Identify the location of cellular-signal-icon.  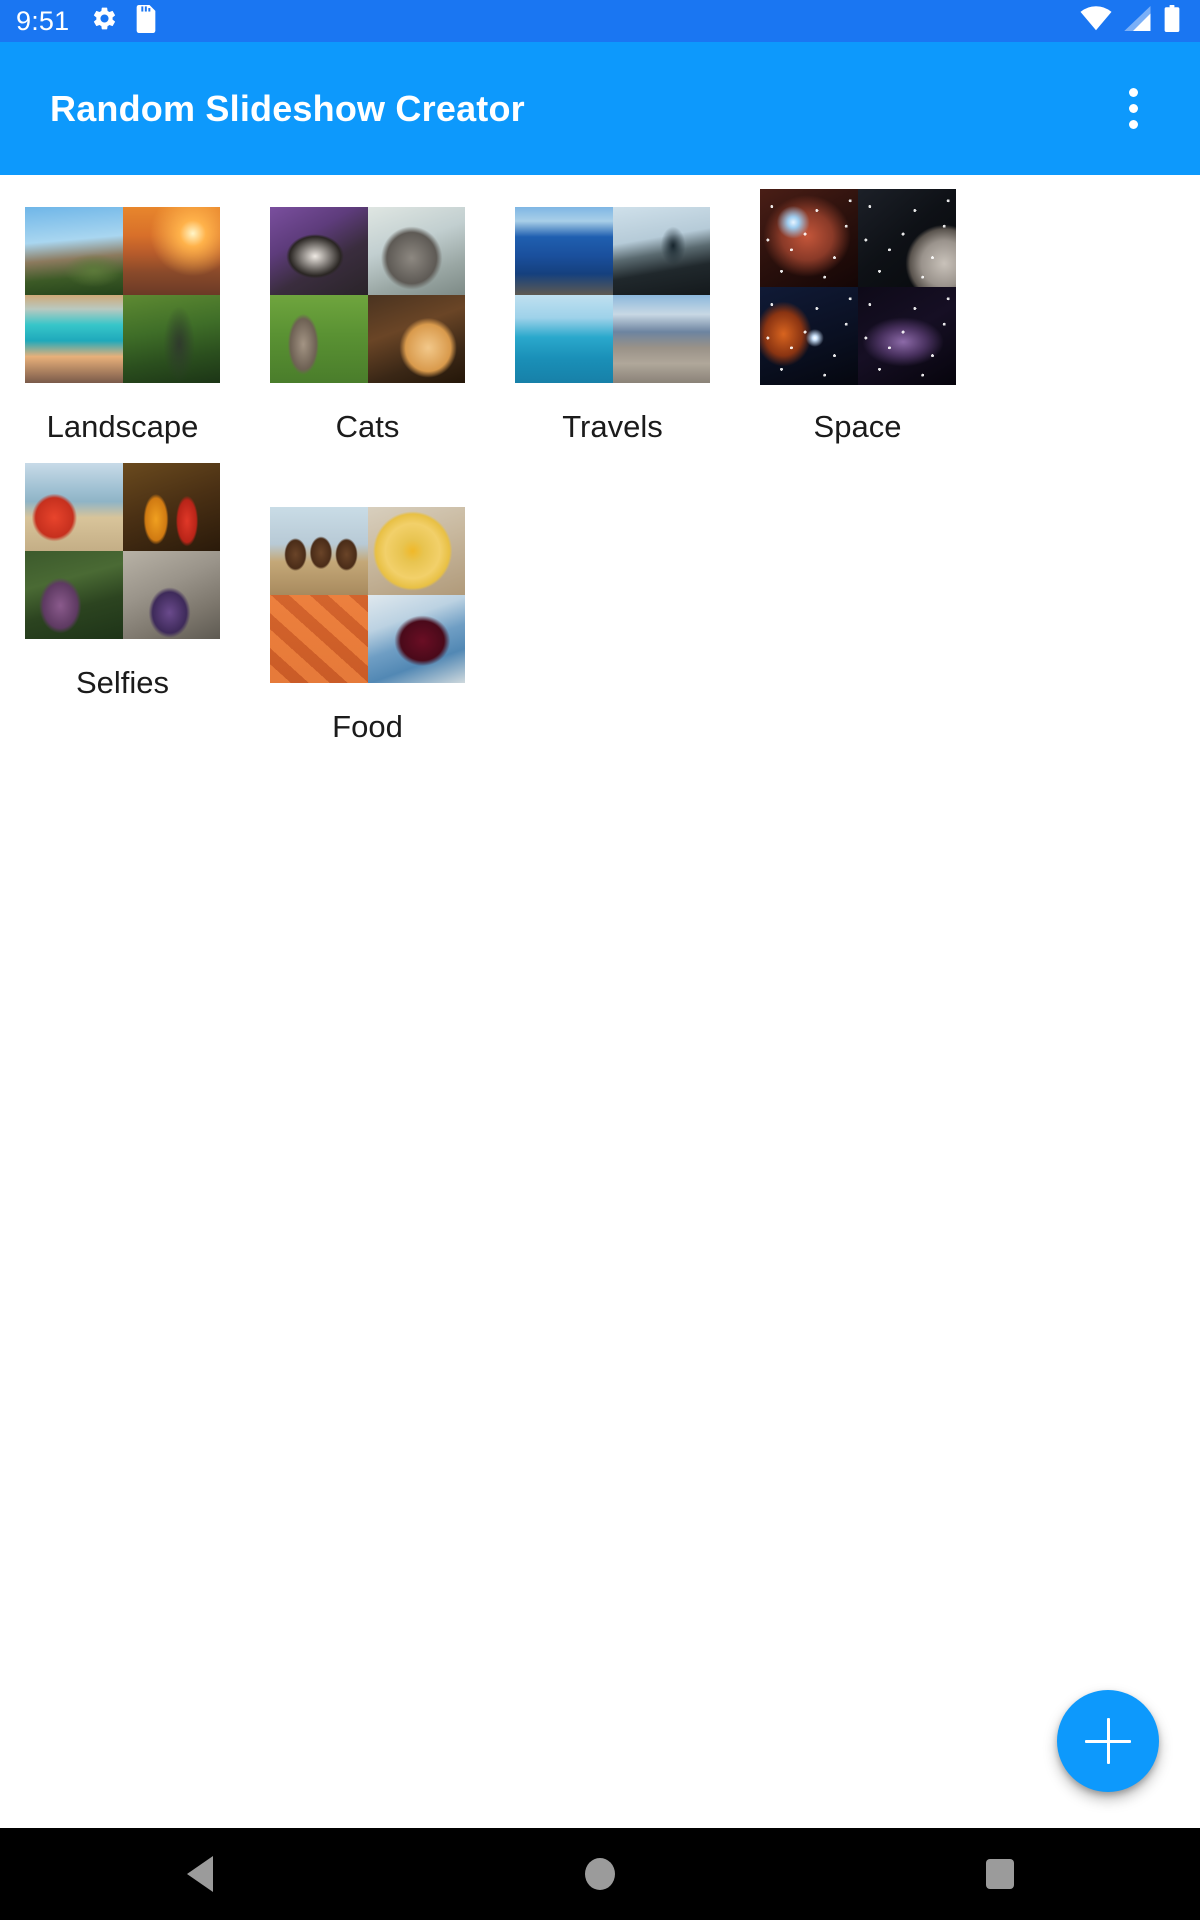
(1138, 21).